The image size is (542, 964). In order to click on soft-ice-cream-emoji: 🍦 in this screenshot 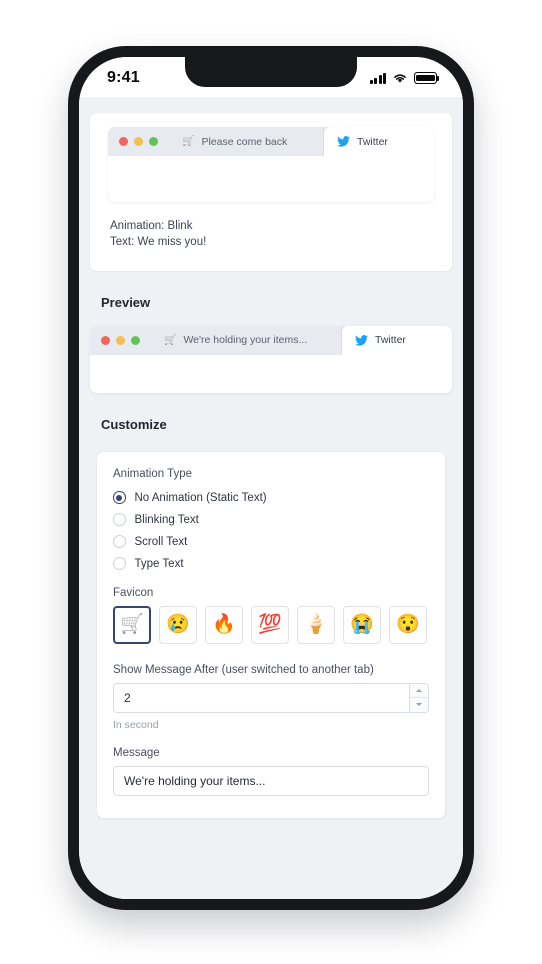, I will do `click(316, 625)`.